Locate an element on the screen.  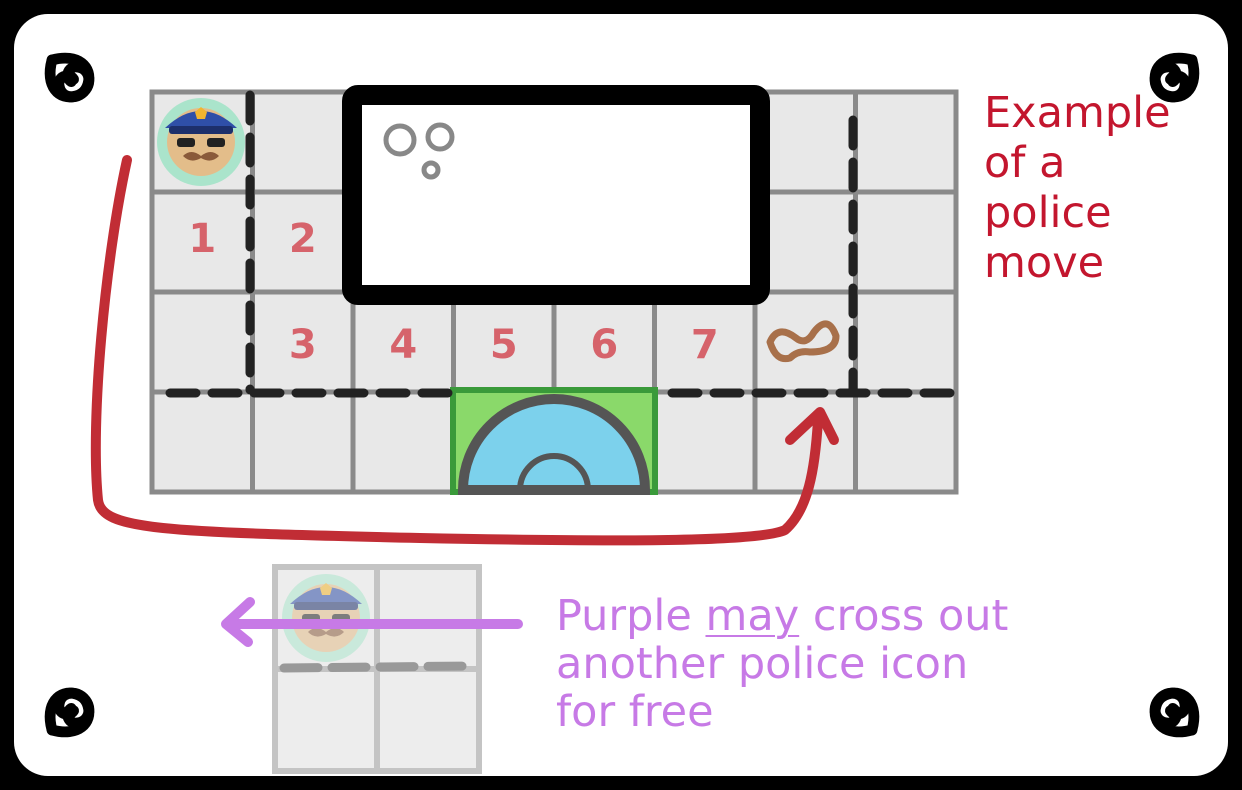
move-step-number: 6 is located at coordinates (604, 345).